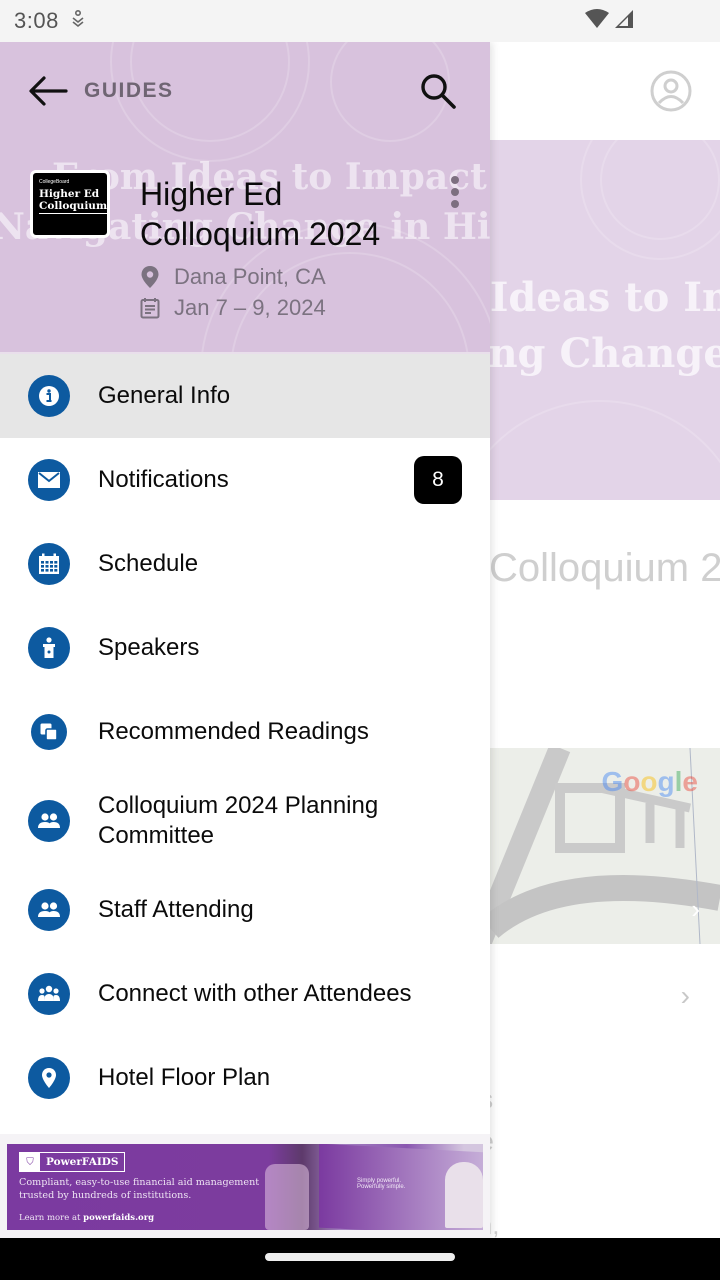  What do you see at coordinates (245, 480) in the screenshot?
I see `menu-item-notifications: Notifications 8` at bounding box center [245, 480].